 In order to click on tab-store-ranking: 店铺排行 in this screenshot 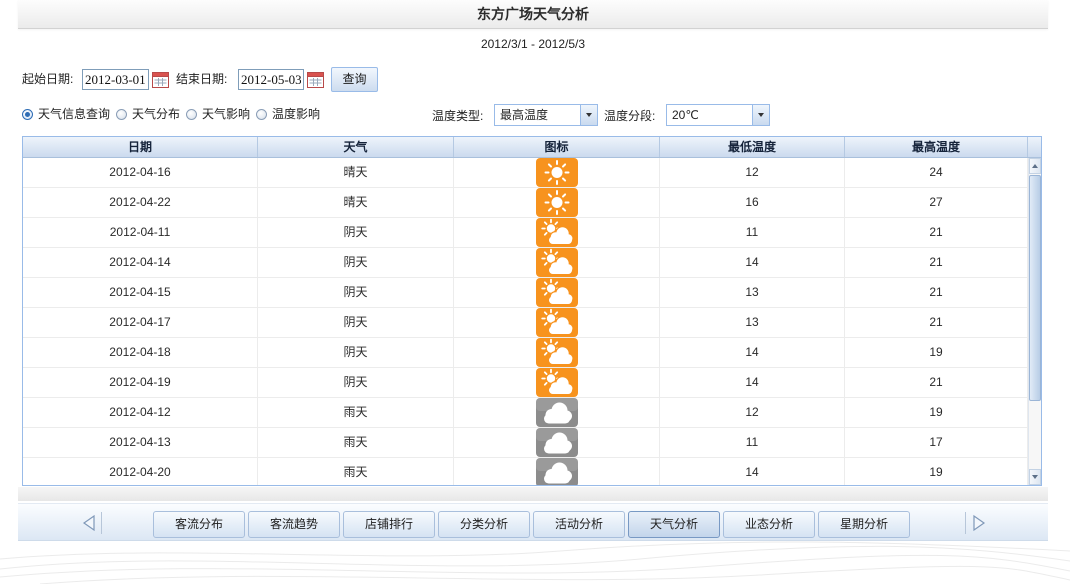, I will do `click(389, 524)`.